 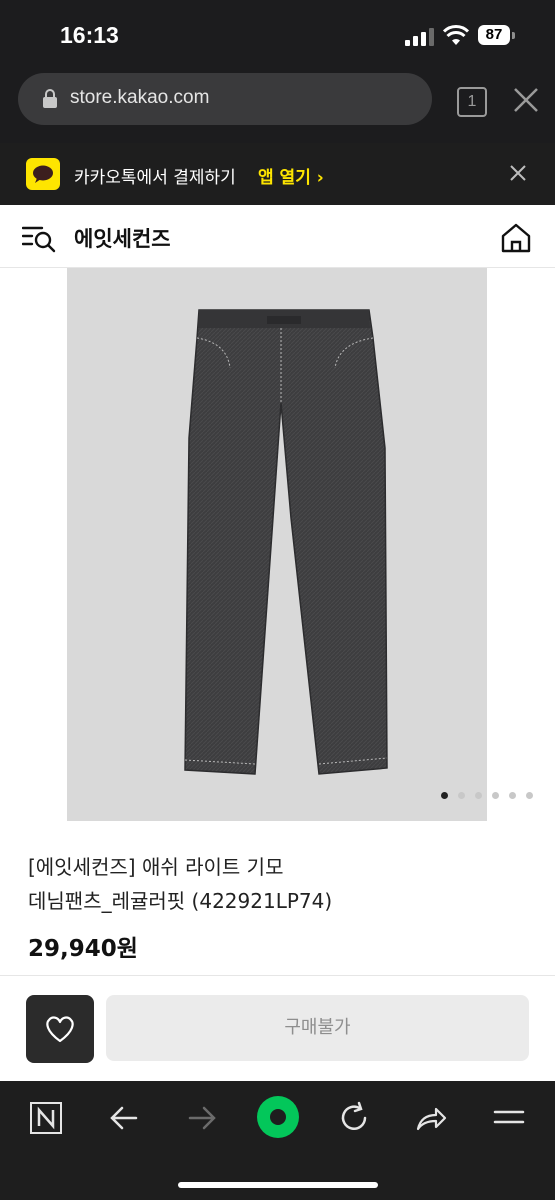 I want to click on banner-text: 카카오톡에서 결제하기, so click(x=155, y=178).